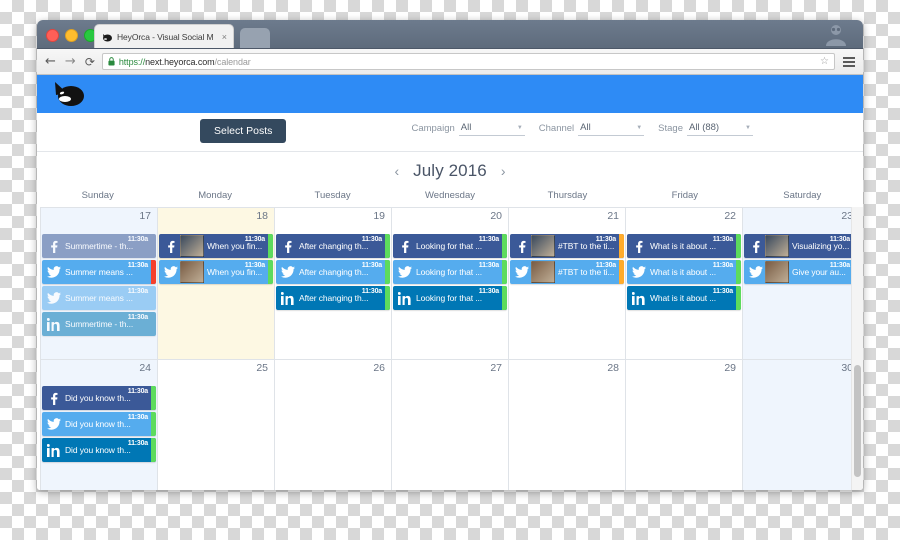 This screenshot has width=900, height=540. I want to click on calendar-day-cell: 30, so click(801, 425).